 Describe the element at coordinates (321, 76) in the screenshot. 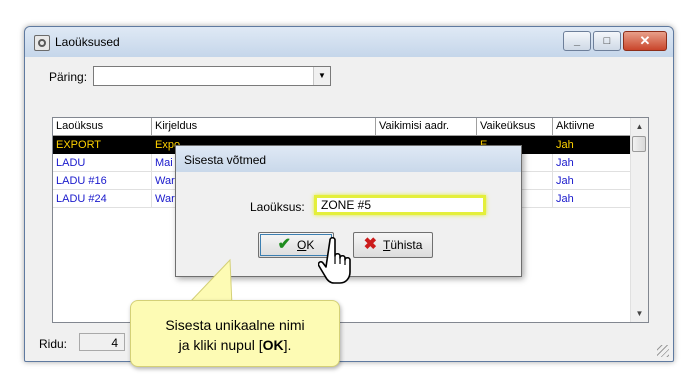

I see `chevron-down-icon: ▼` at that location.